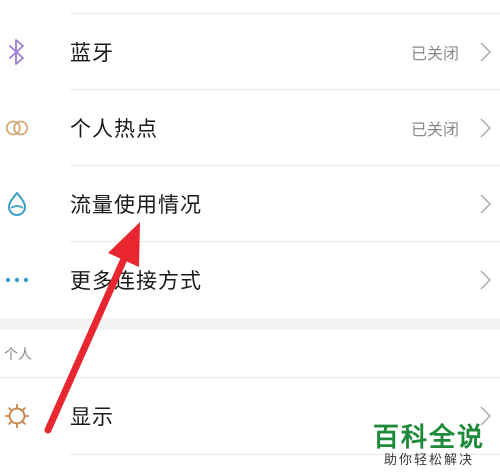 This screenshot has height=475, width=500. I want to click on row-label: 个人热点, so click(114, 129).